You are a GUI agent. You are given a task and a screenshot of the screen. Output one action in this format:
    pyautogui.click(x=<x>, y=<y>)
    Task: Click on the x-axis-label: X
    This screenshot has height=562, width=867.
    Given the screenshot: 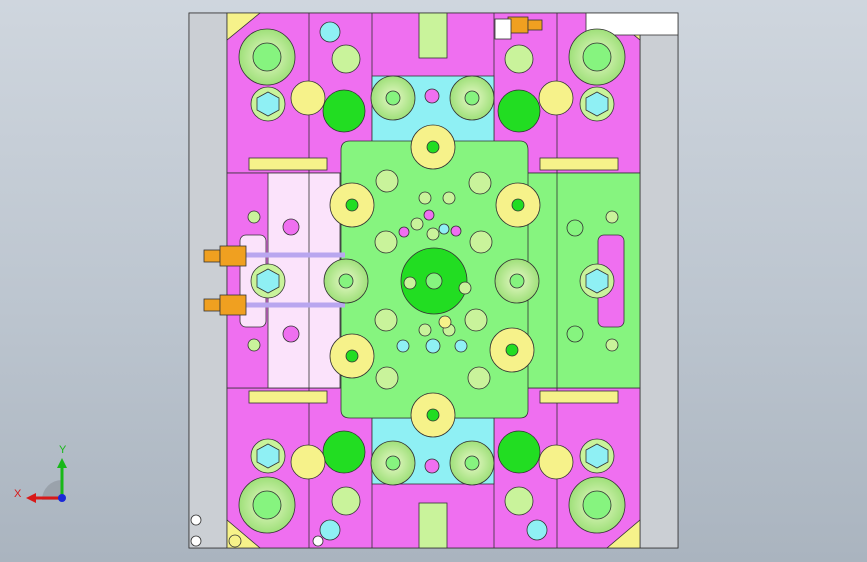 What is the action you would take?
    pyautogui.click(x=18, y=494)
    